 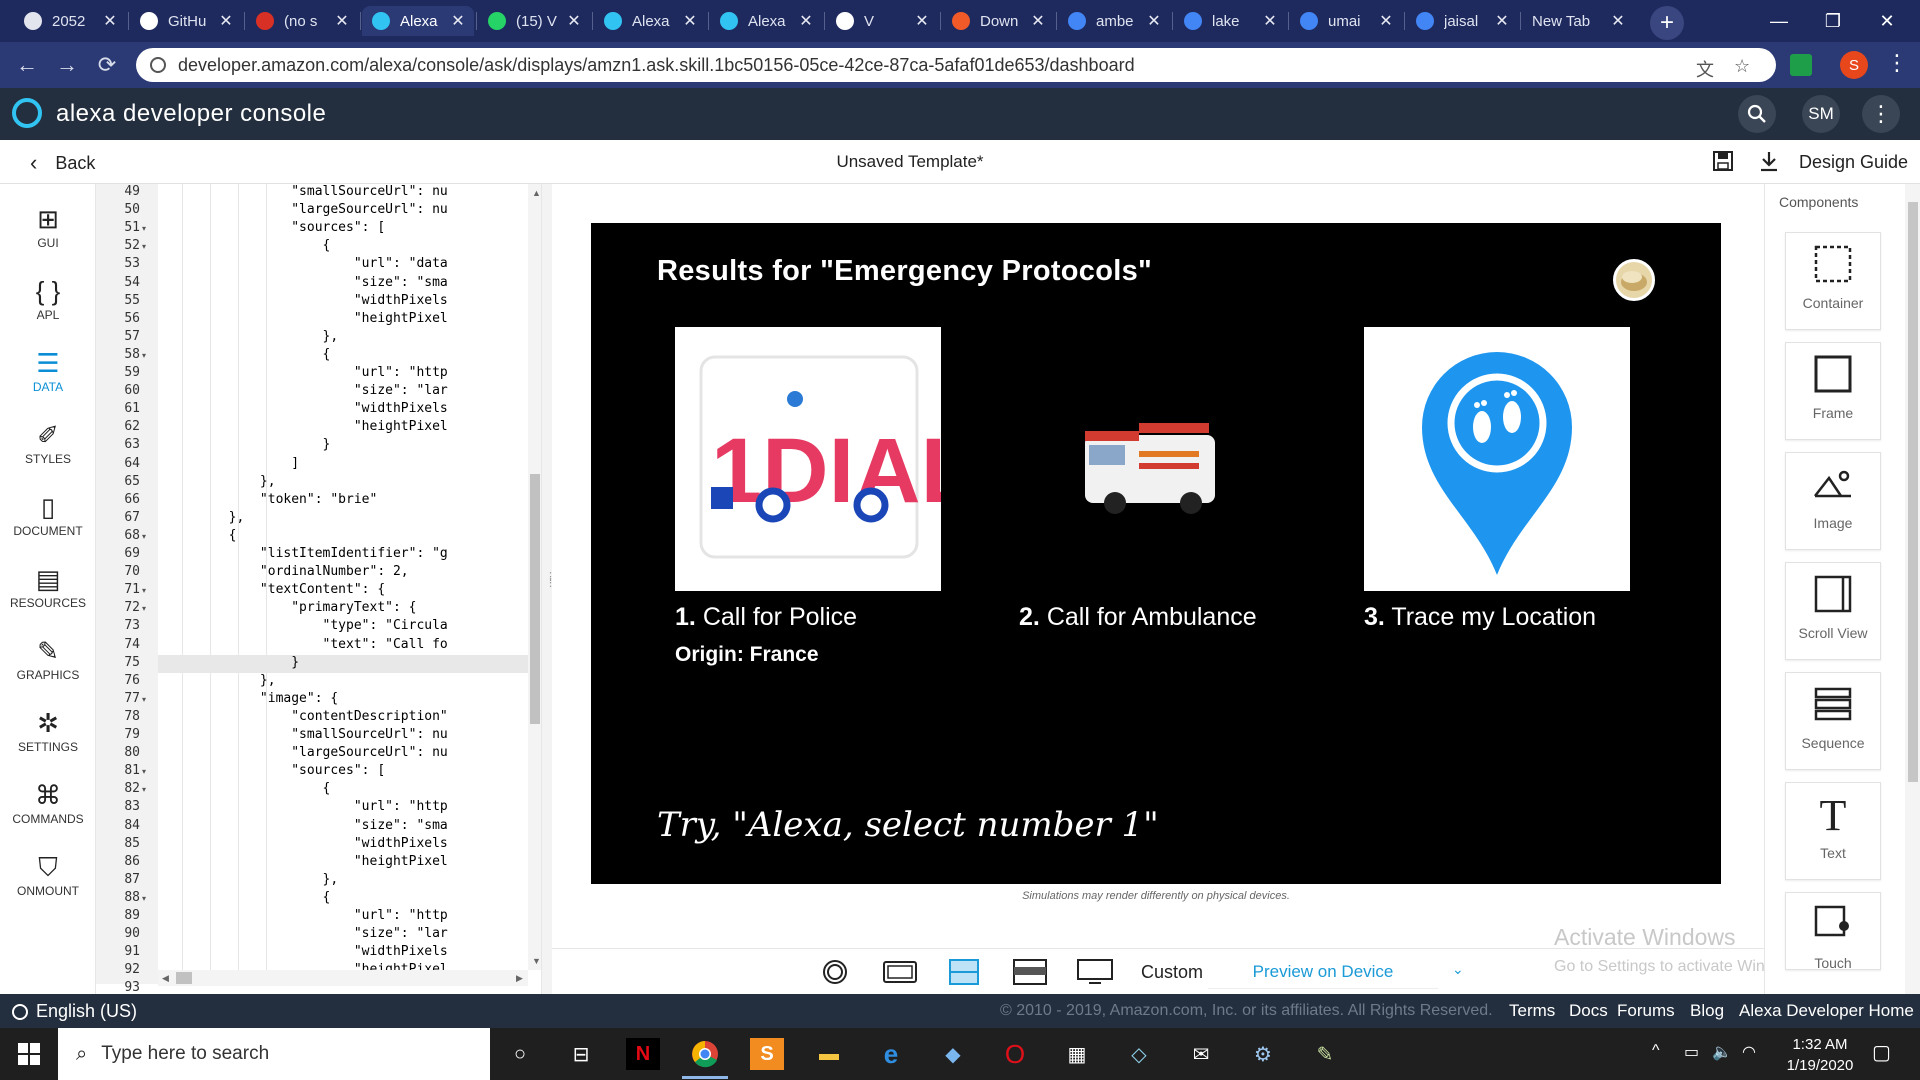 What do you see at coordinates (1853, 162) in the screenshot?
I see `design-guide-link: Design Guide` at bounding box center [1853, 162].